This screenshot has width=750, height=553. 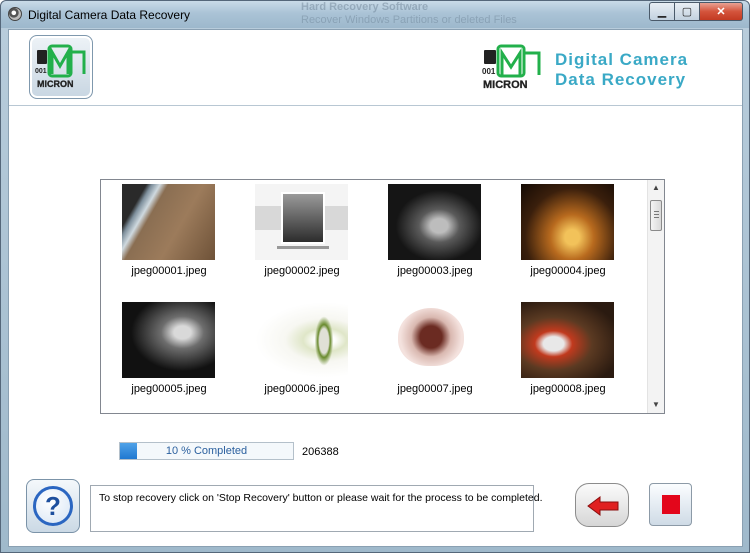 What do you see at coordinates (662, 11) in the screenshot?
I see `minimize-button: ▁` at bounding box center [662, 11].